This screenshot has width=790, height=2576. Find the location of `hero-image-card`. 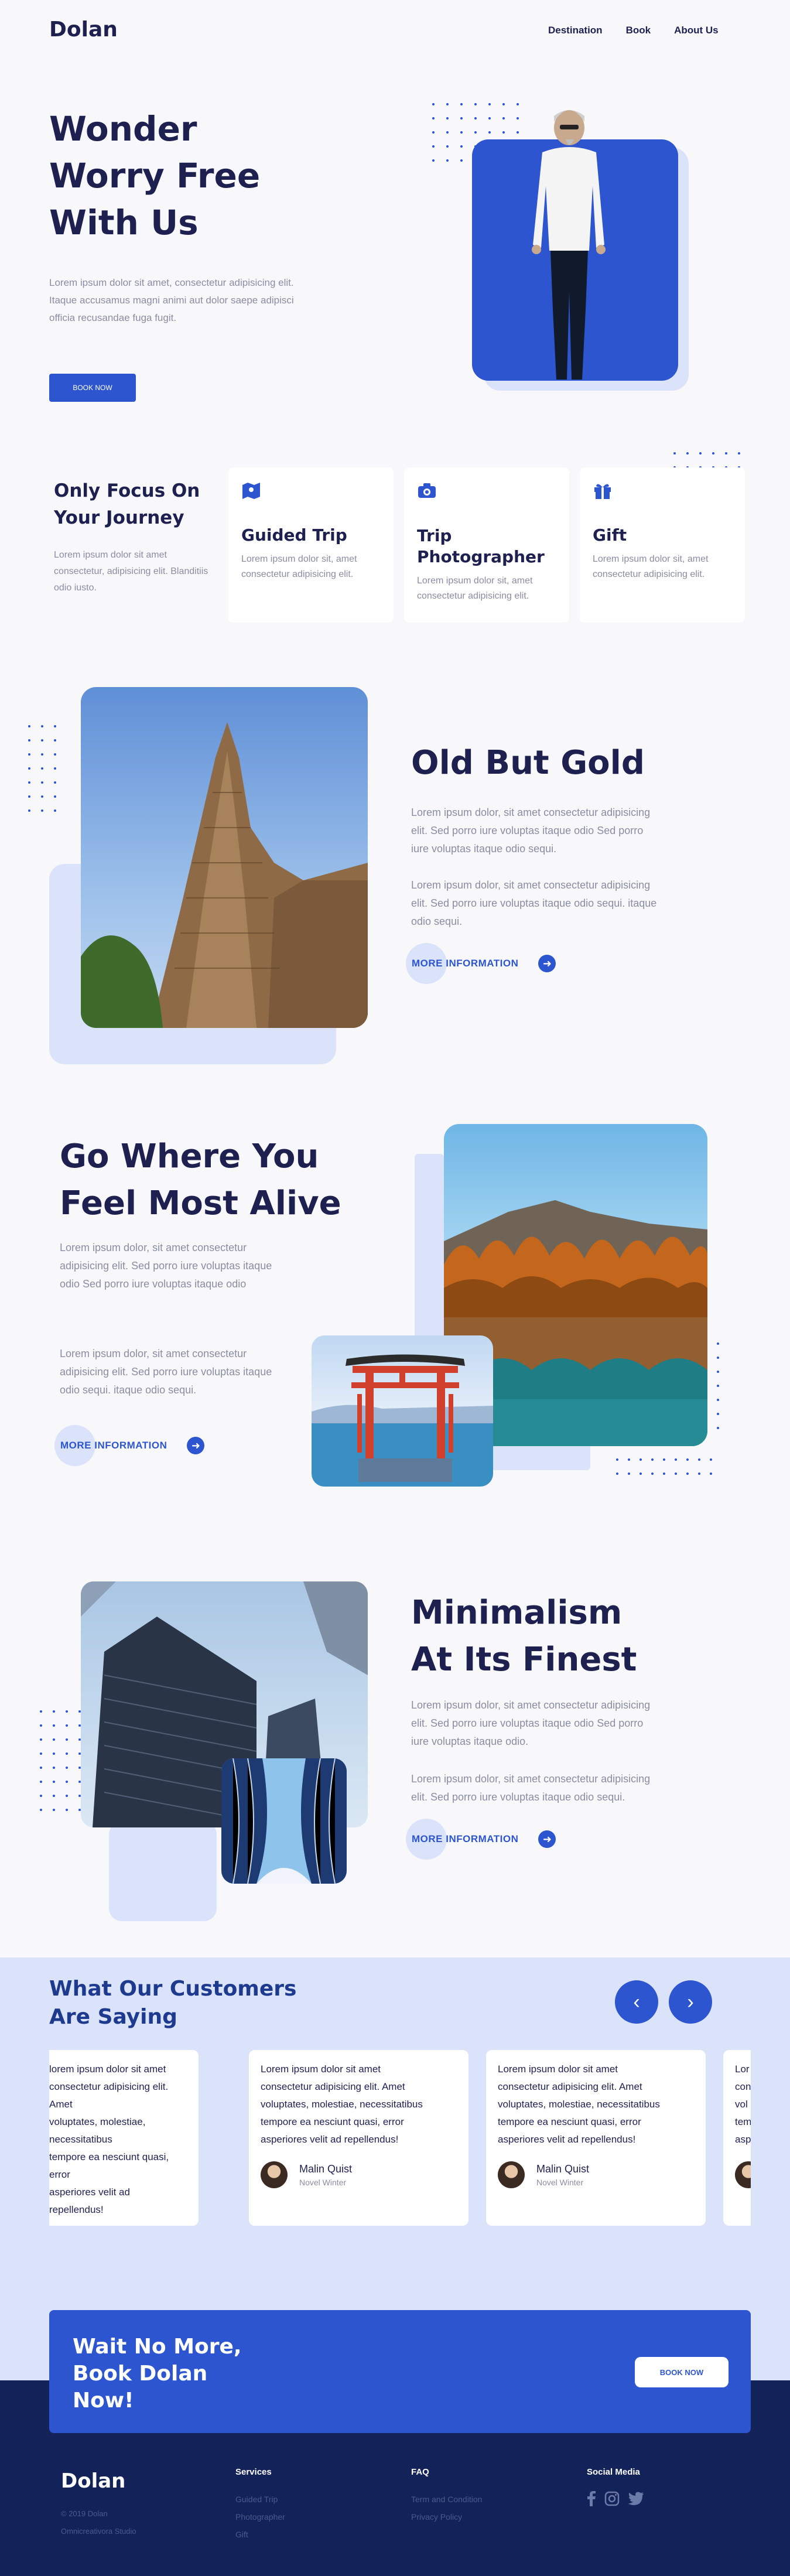

hero-image-card is located at coordinates (575, 245).